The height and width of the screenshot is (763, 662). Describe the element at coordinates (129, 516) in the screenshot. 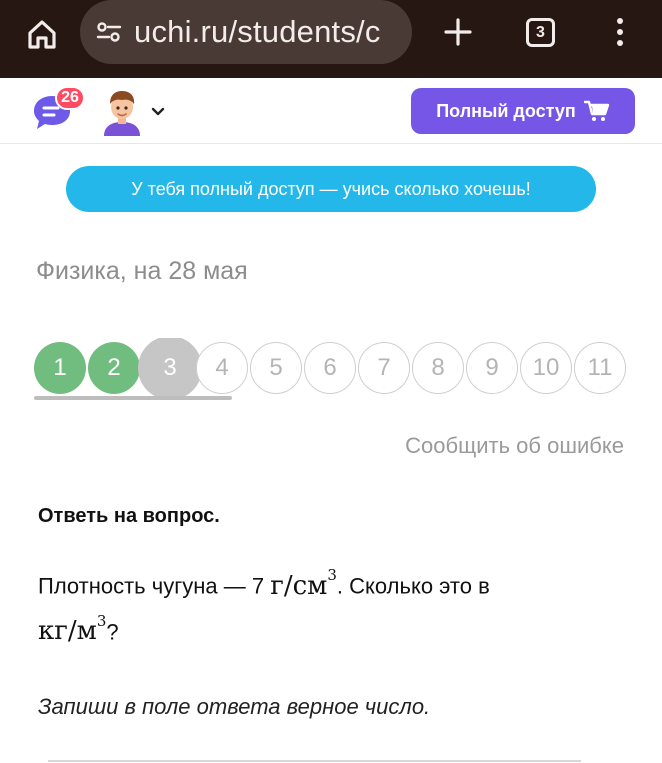

I see `question-title: Ответь на вопрос.` at that location.